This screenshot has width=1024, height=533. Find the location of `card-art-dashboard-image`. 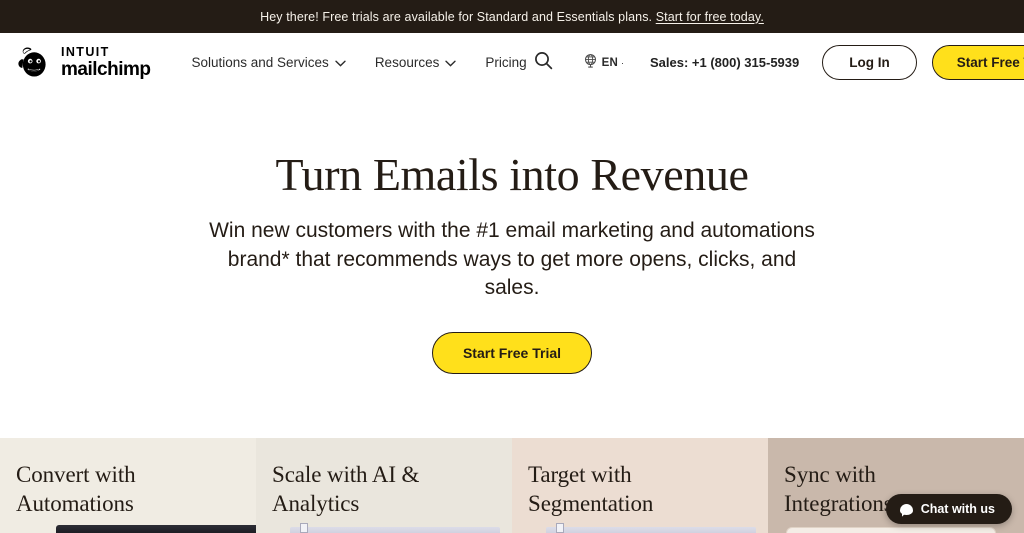

card-art-dashboard-image is located at coordinates (395, 528).